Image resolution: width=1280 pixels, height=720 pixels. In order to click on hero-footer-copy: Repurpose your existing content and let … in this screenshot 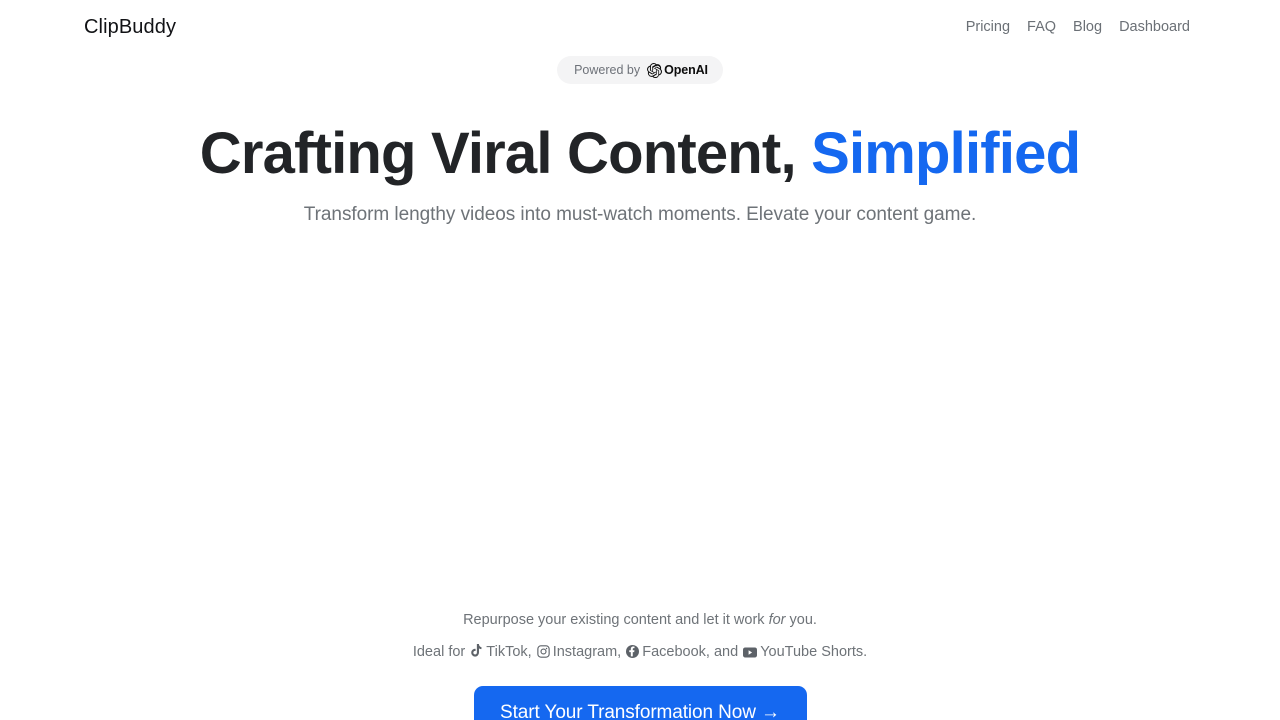, I will do `click(640, 636)`.